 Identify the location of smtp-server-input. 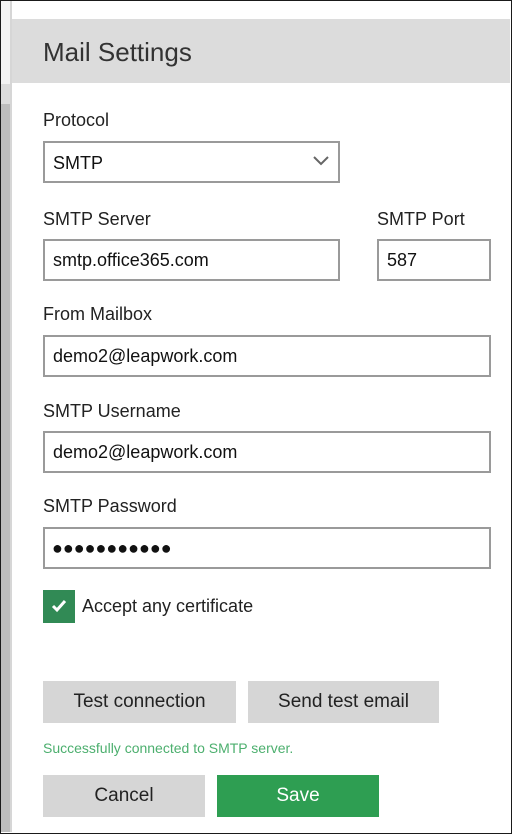
(191, 260).